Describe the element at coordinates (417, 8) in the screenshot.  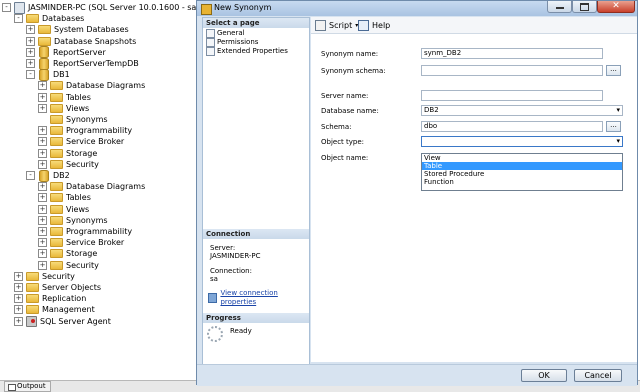
I see `dialog-title-bar: New Synonym ✕` at that location.